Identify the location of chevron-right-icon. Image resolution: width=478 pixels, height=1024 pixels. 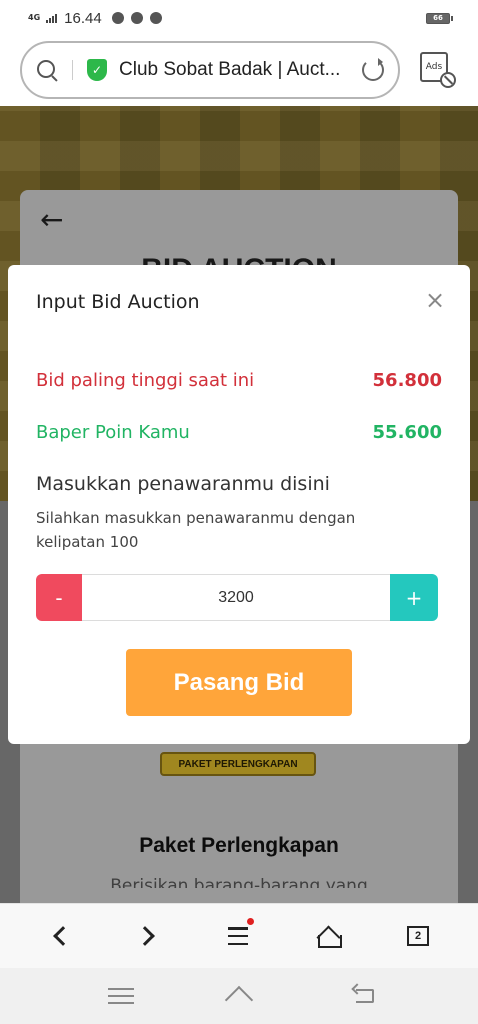
(145, 936).